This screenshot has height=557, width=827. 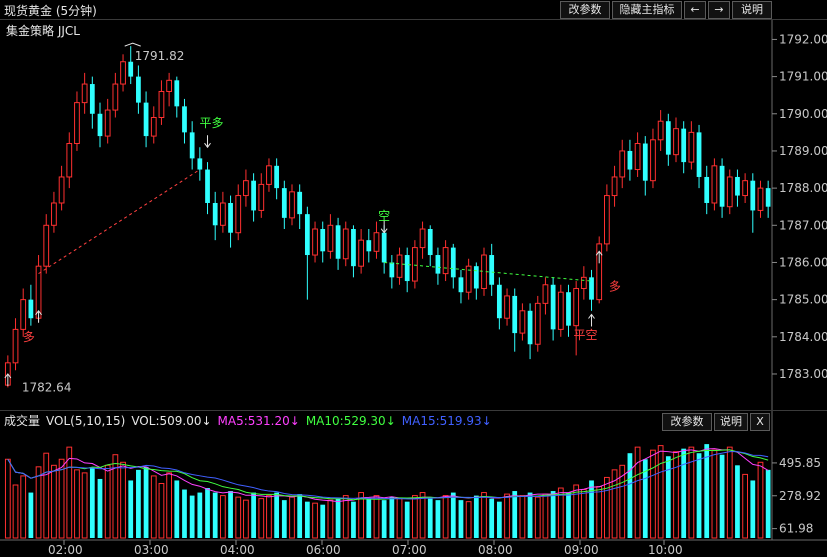 What do you see at coordinates (495, 550) in the screenshot?
I see `time-tick-label: 08:00` at bounding box center [495, 550].